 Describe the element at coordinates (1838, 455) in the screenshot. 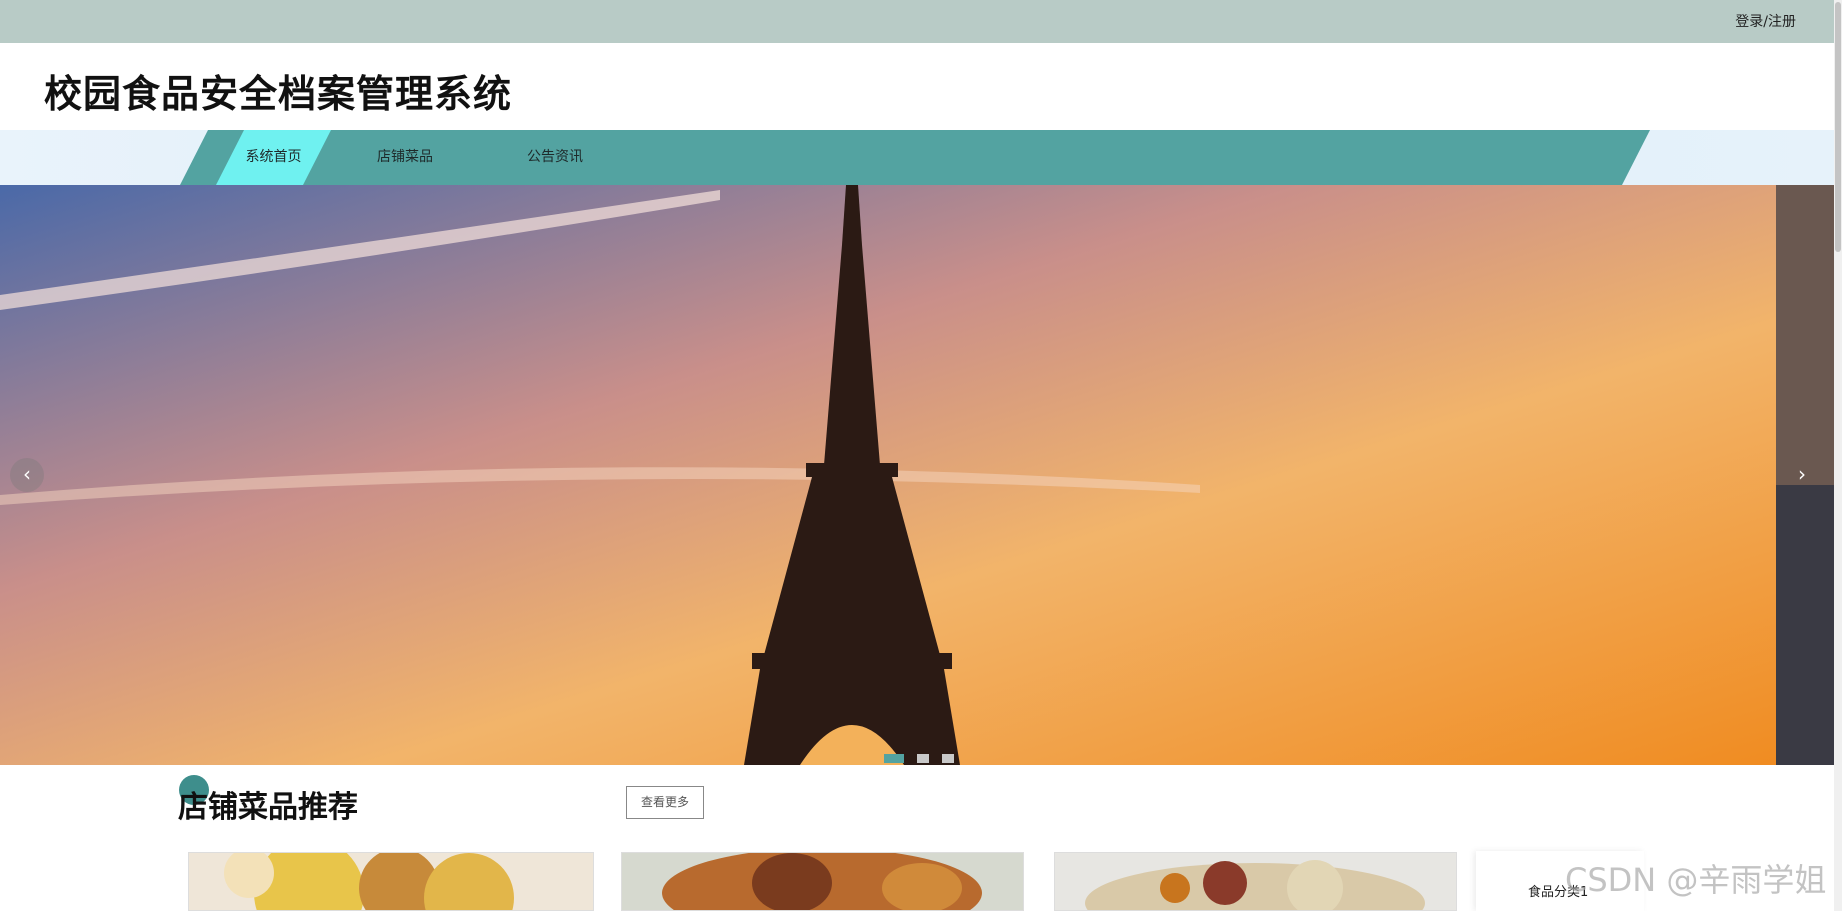

I see `page-scrollbar` at that location.